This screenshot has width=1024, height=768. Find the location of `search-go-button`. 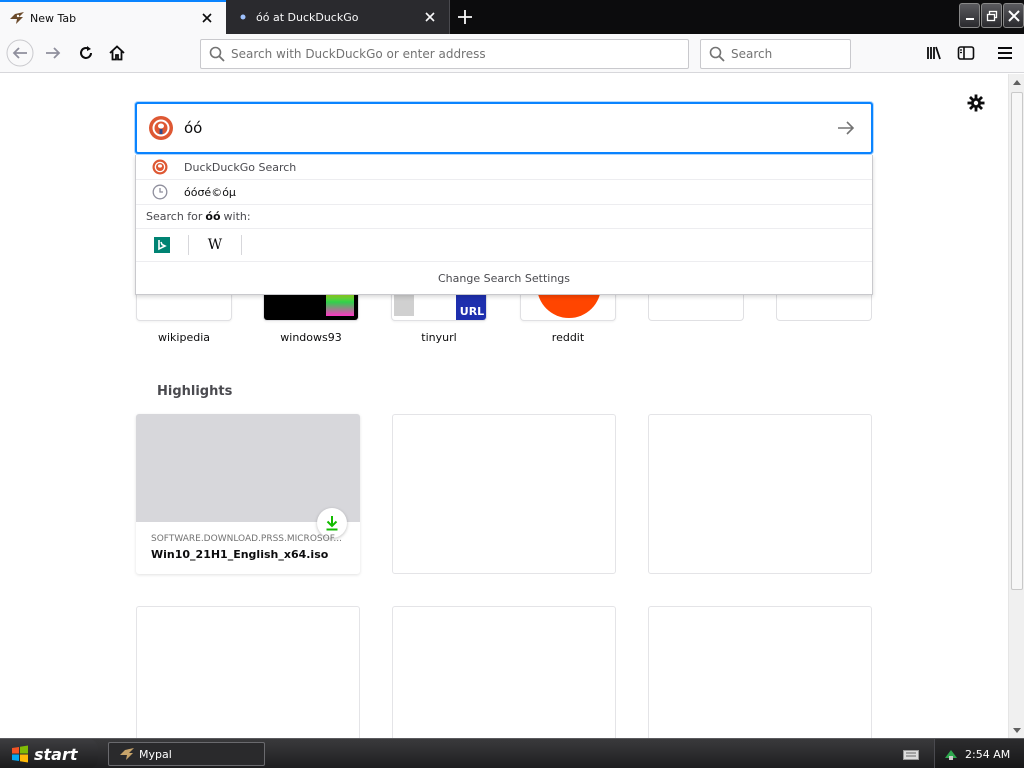

search-go-button is located at coordinates (846, 128).